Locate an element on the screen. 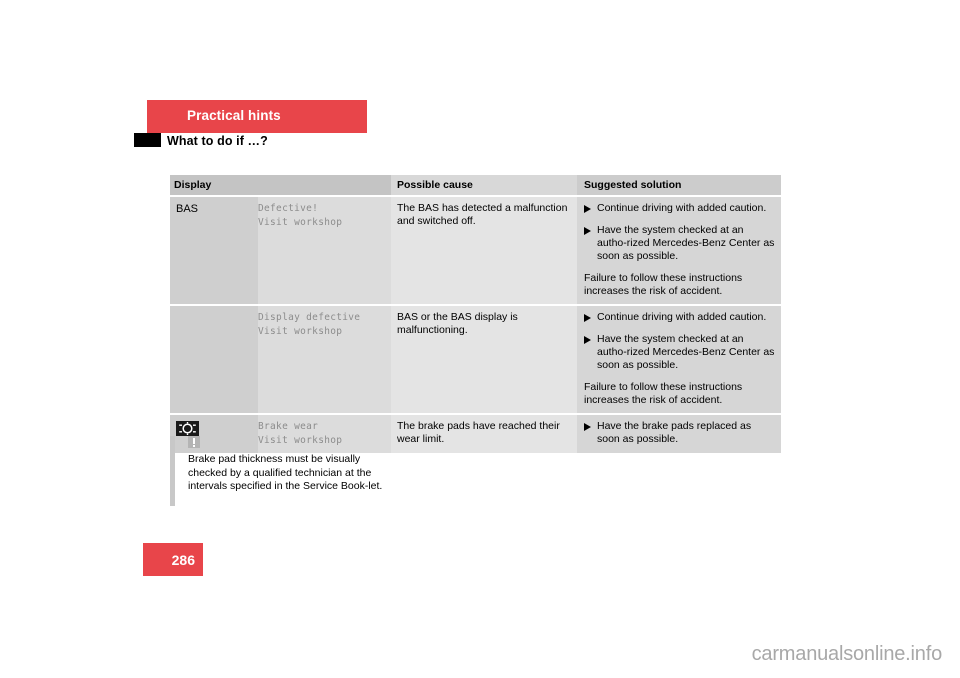 The image size is (960, 678). display-symbol-label: BAS is located at coordinates (187, 209).